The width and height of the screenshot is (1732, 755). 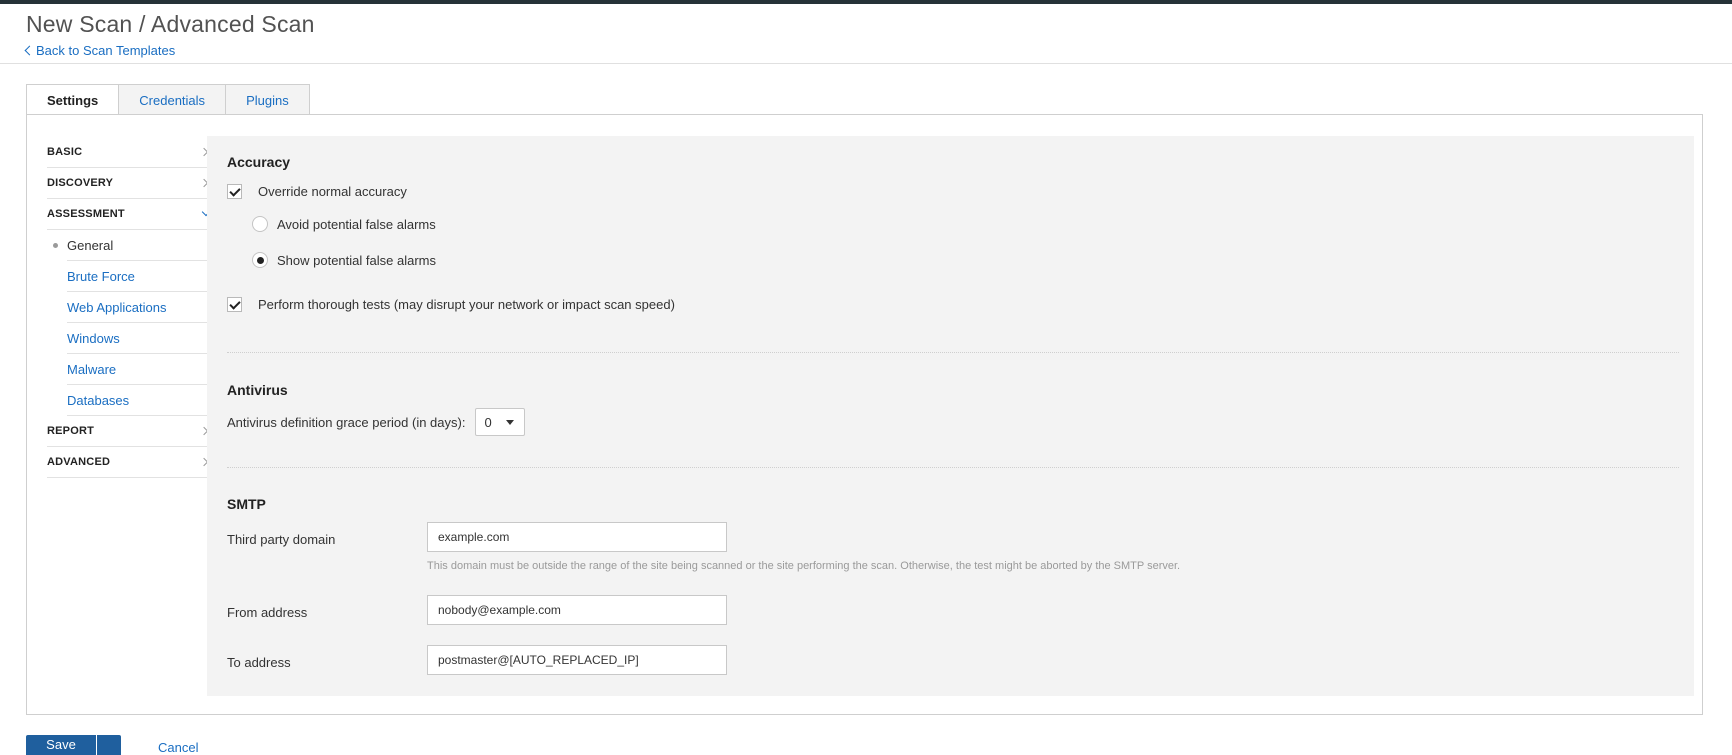 I want to click on sidebar-subitem-general: General, so click(x=134, y=245).